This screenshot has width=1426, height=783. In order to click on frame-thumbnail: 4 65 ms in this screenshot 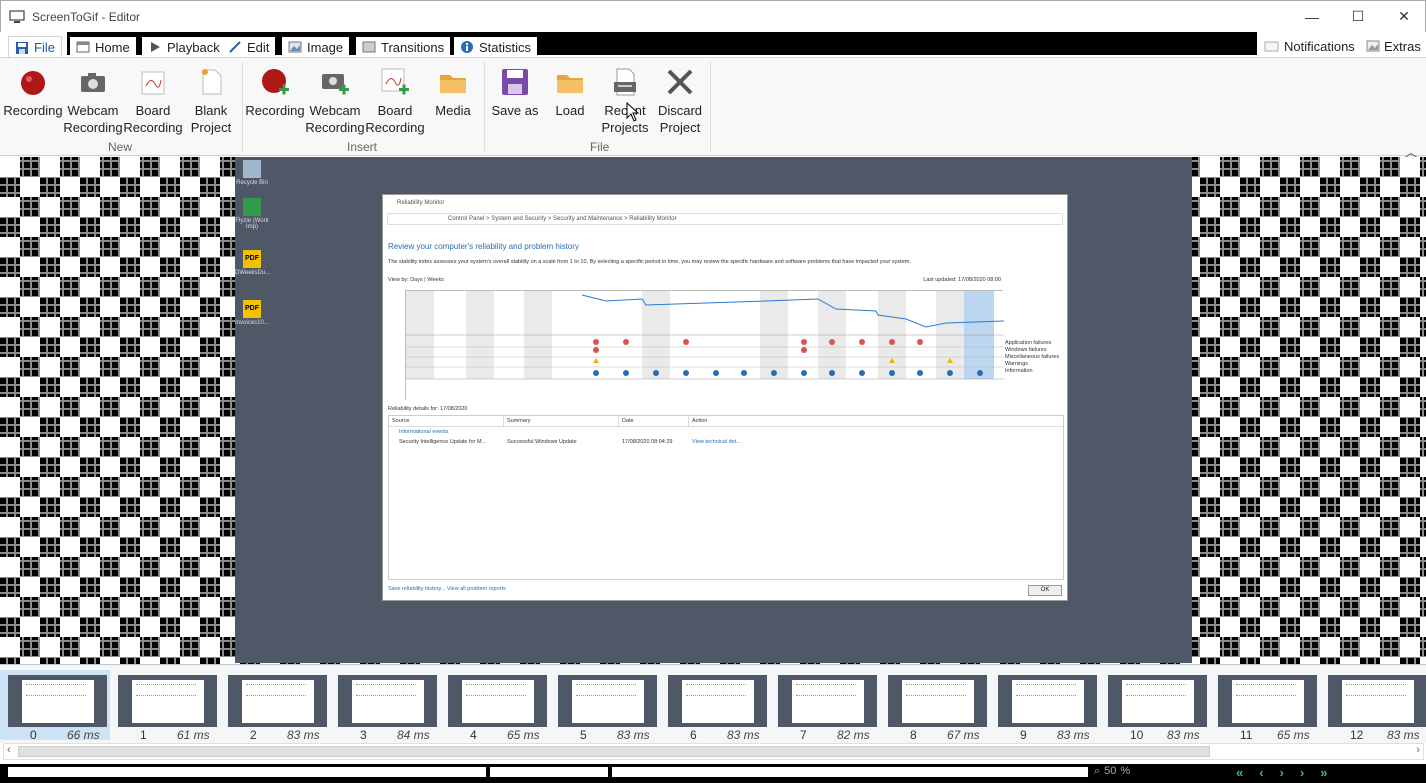, I will do `click(495, 706)`.